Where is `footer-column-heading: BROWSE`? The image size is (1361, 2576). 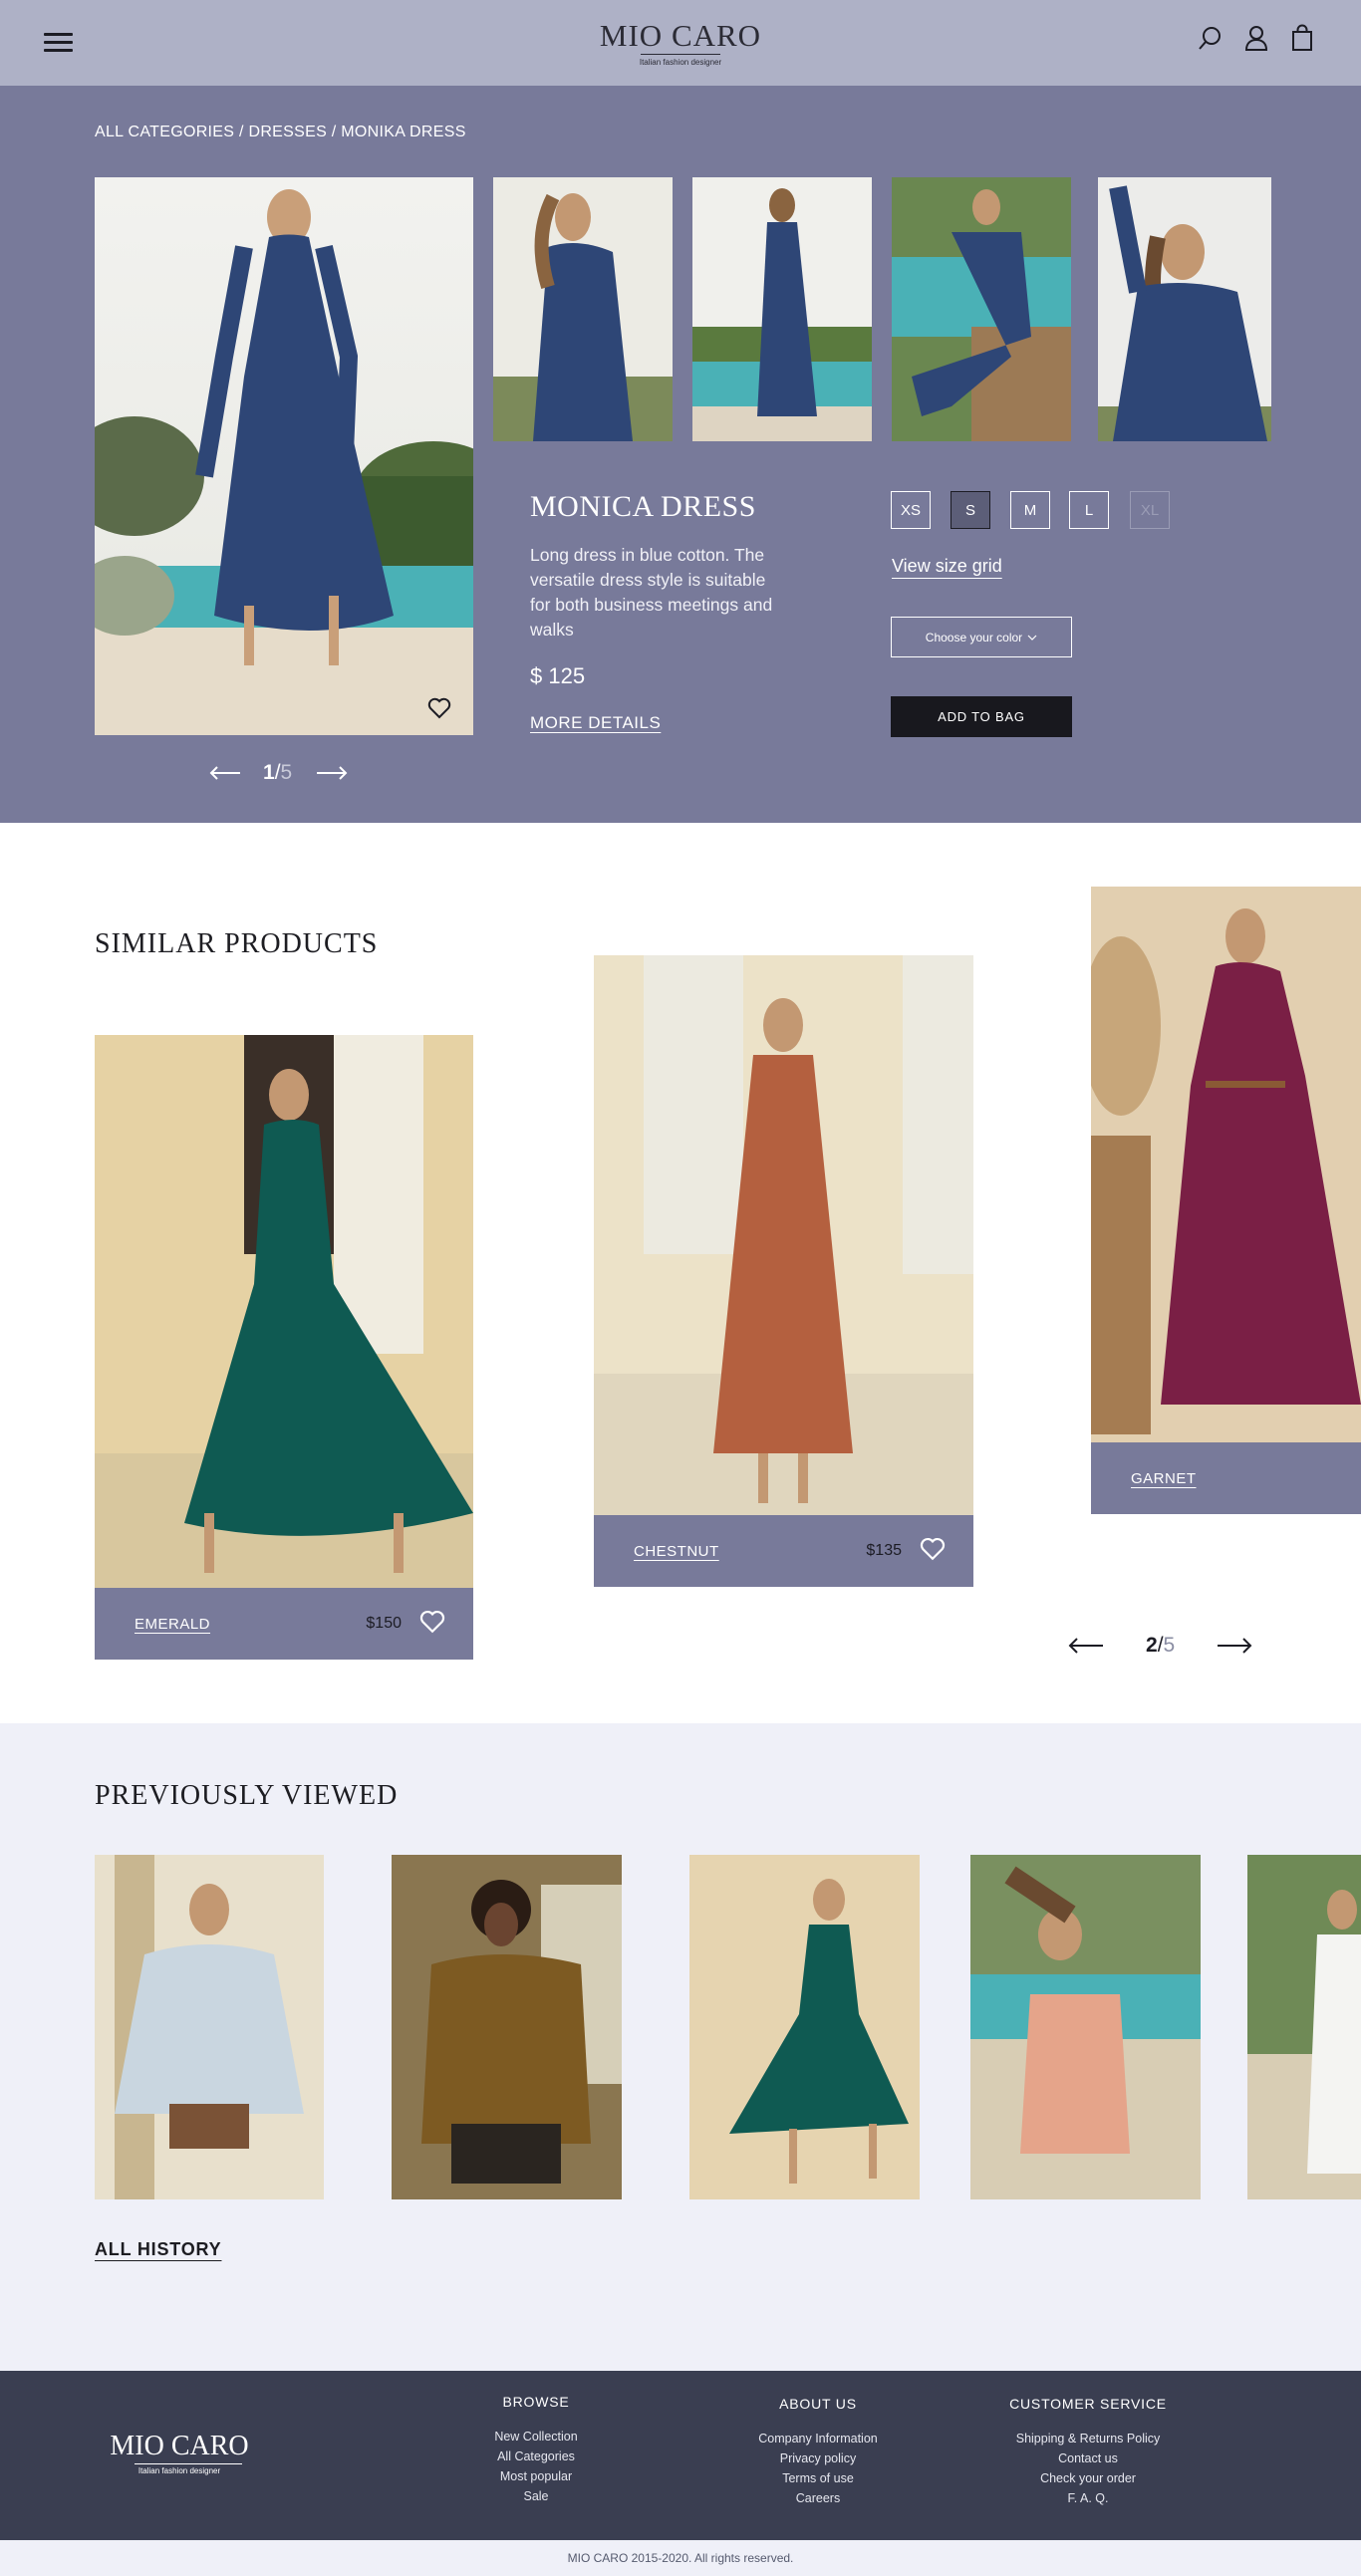 footer-column-heading: BROWSE is located at coordinates (536, 2402).